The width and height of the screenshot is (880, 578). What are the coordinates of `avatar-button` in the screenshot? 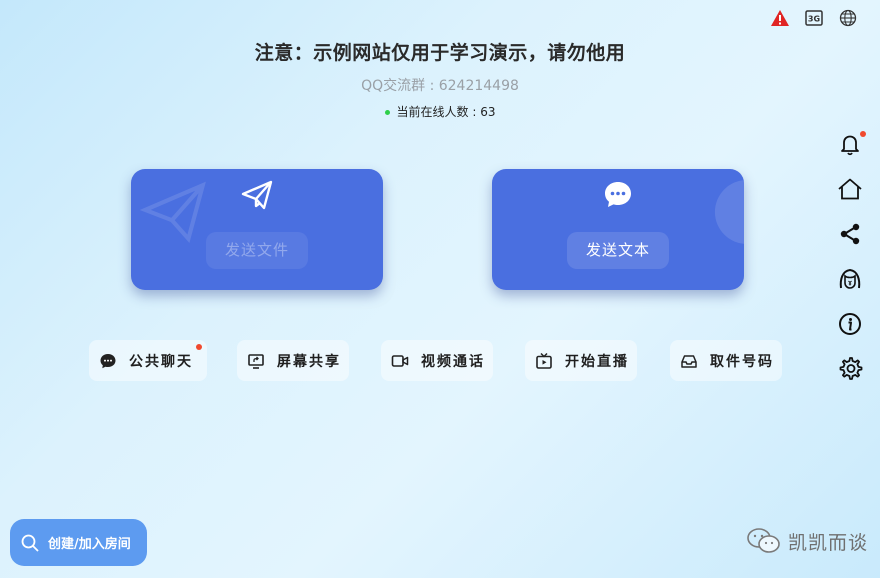 It's located at (850, 279).